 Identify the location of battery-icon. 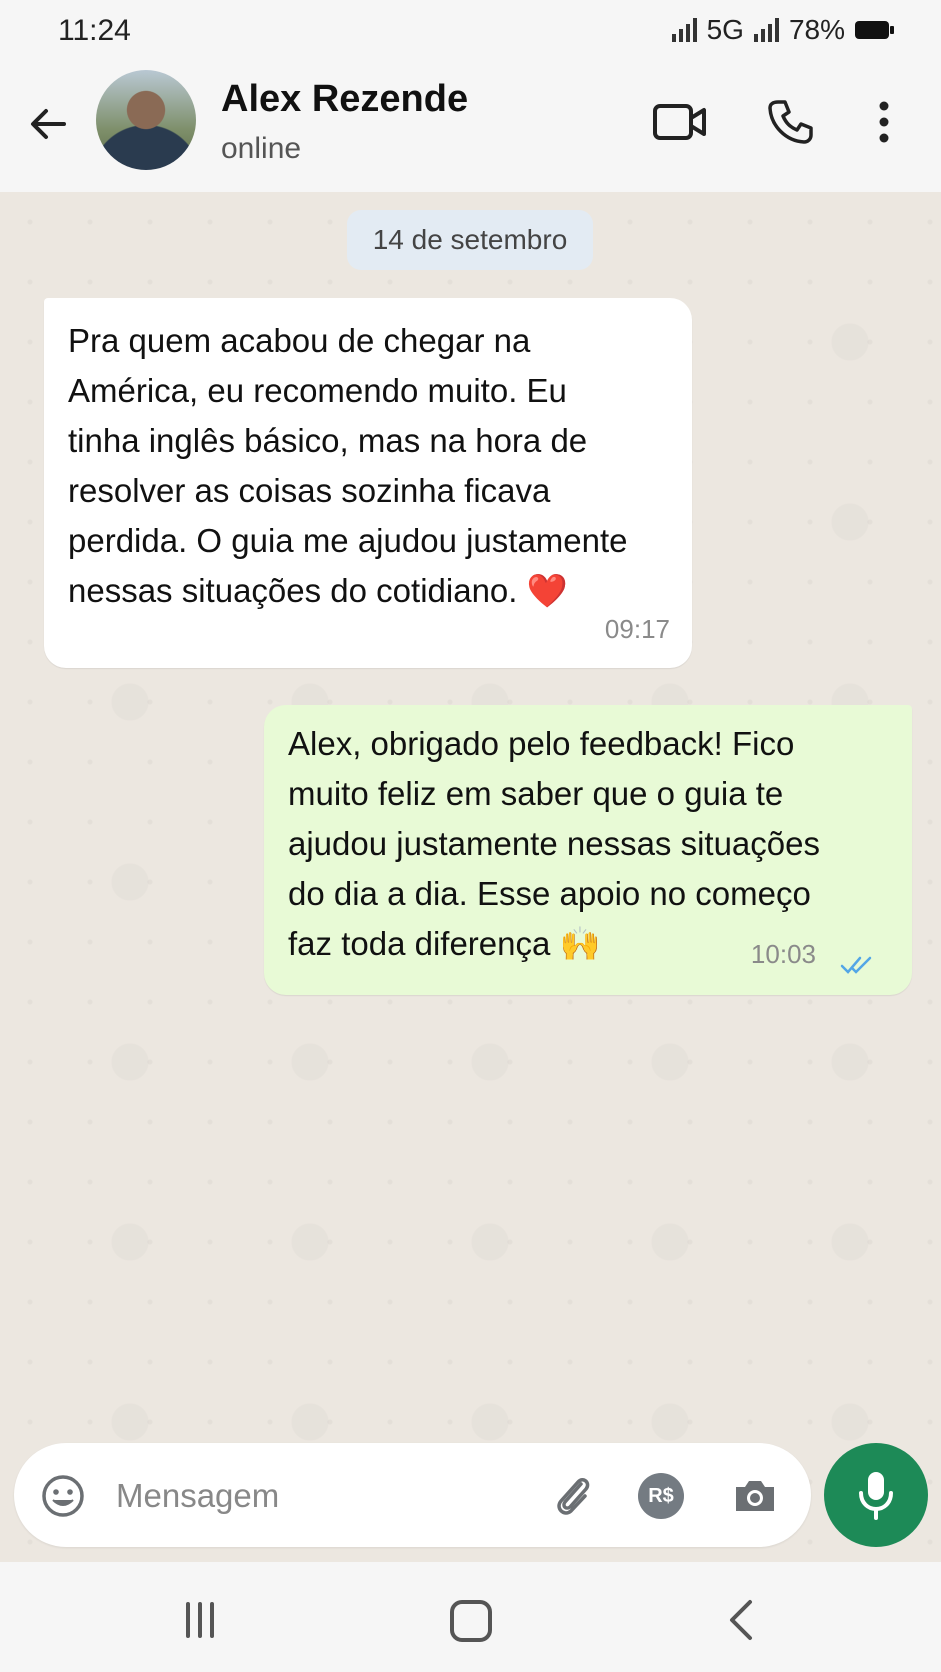
(874, 30).